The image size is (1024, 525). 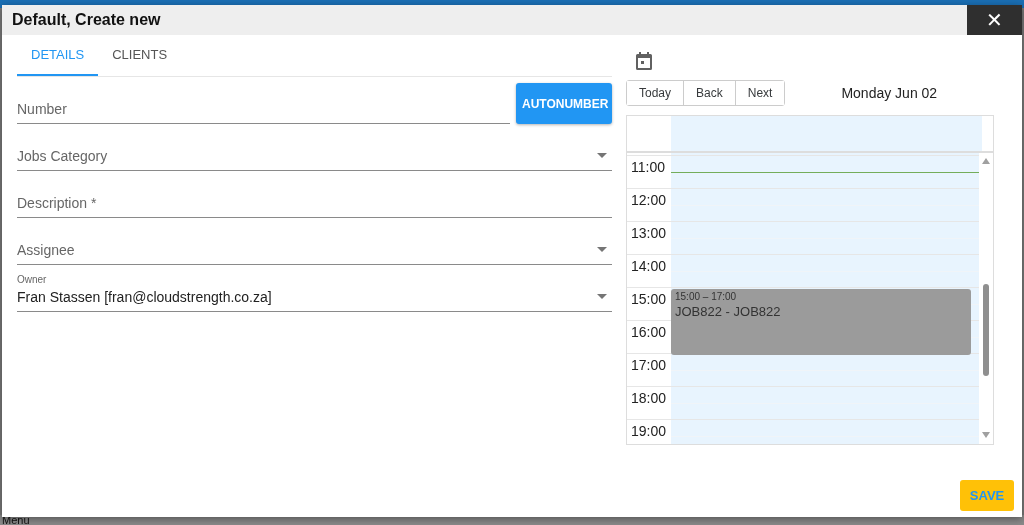 What do you see at coordinates (649, 232) in the screenshot?
I see `hour-label: 13:00` at bounding box center [649, 232].